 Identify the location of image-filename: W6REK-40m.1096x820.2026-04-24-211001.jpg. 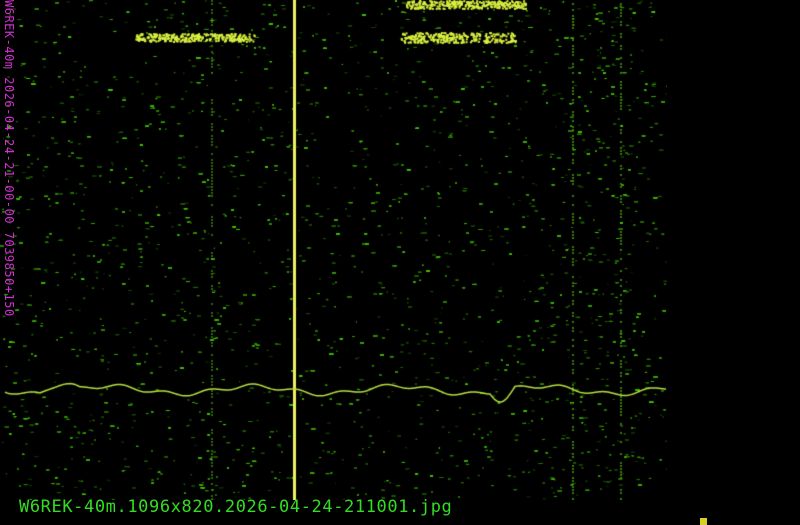
(236, 507).